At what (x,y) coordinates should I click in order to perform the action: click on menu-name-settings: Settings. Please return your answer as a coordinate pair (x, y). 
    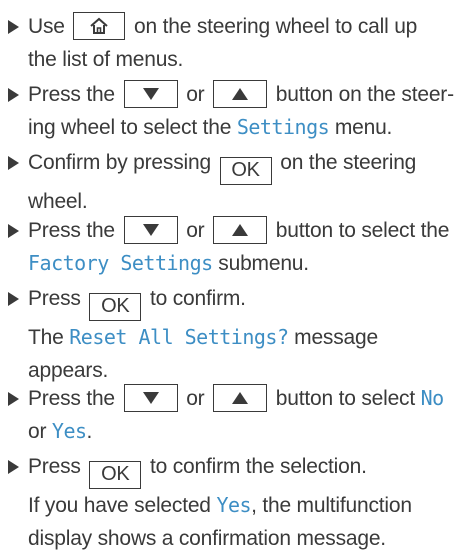
    Looking at the image, I should click on (283, 127).